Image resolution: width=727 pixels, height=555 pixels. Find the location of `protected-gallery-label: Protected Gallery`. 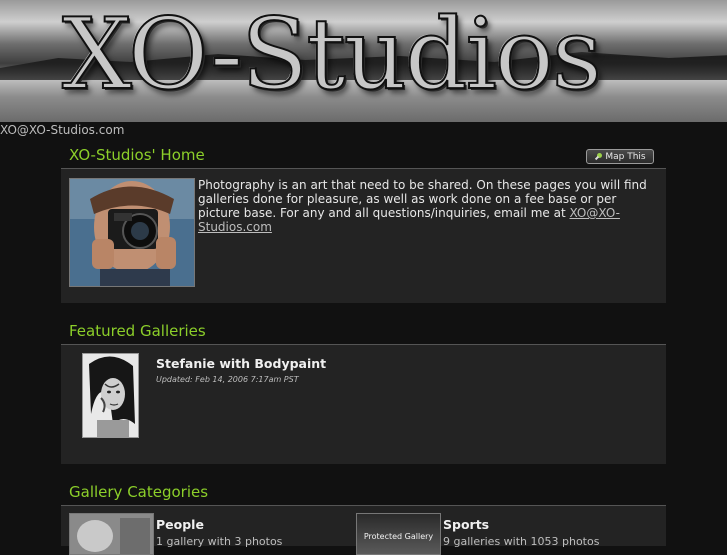

protected-gallery-label: Protected Gallery is located at coordinates (398, 536).